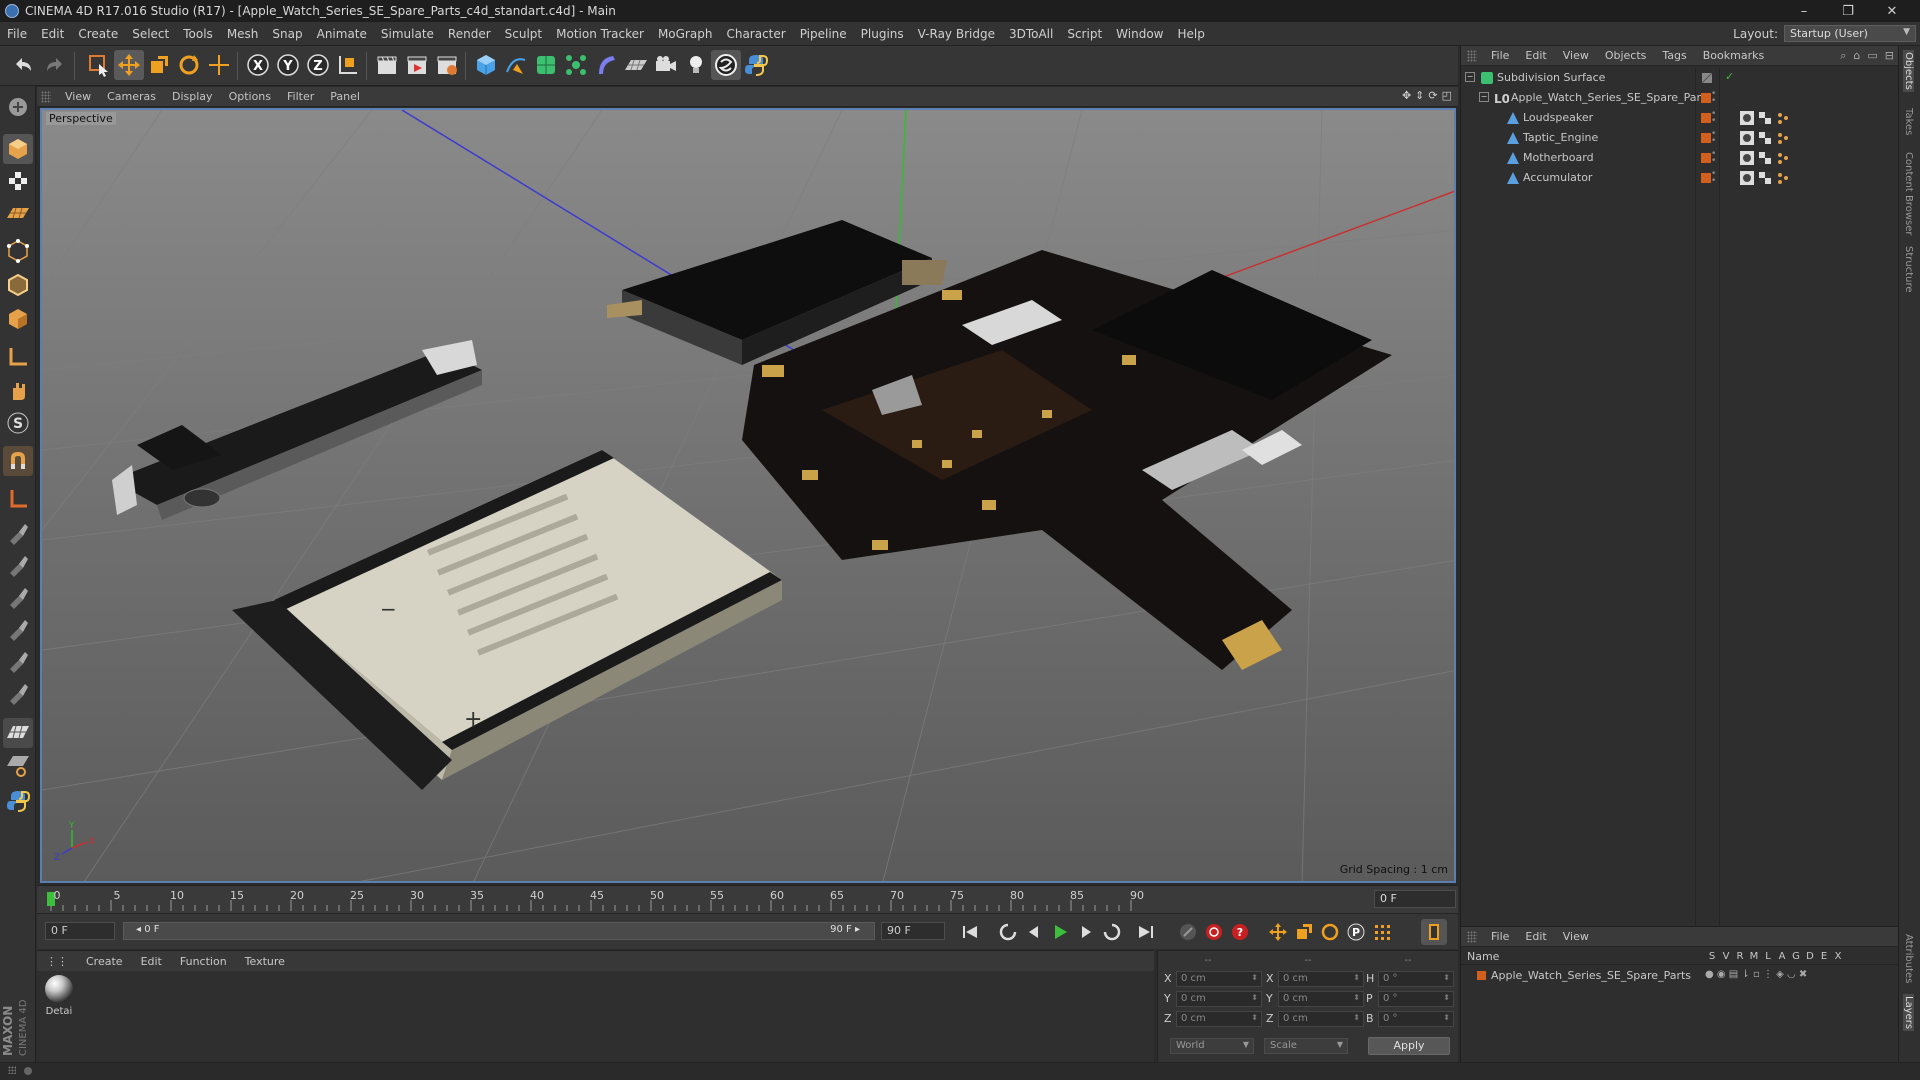 The width and height of the screenshot is (1920, 1080). Describe the element at coordinates (1139, 34) in the screenshot. I see `menu-window: Window` at that location.